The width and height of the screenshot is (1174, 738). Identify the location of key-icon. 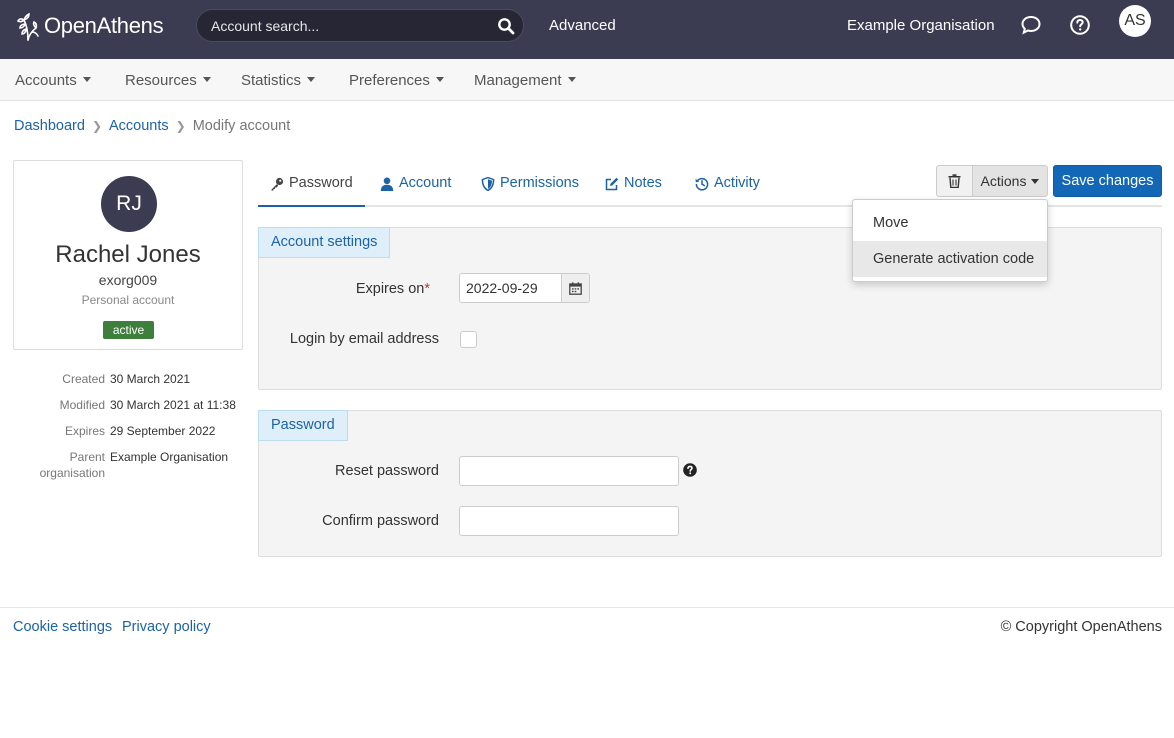
(277, 184).